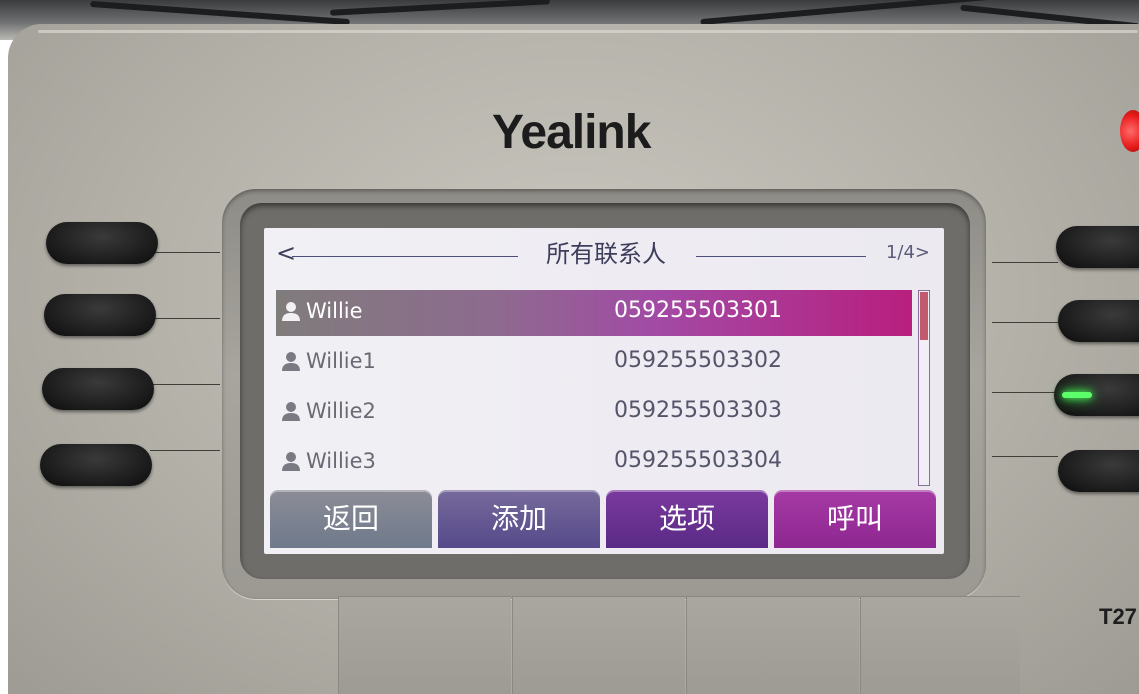 This screenshot has height=694, width=1139. Describe the element at coordinates (687, 519) in the screenshot. I see `softkey-options: 选项` at that location.